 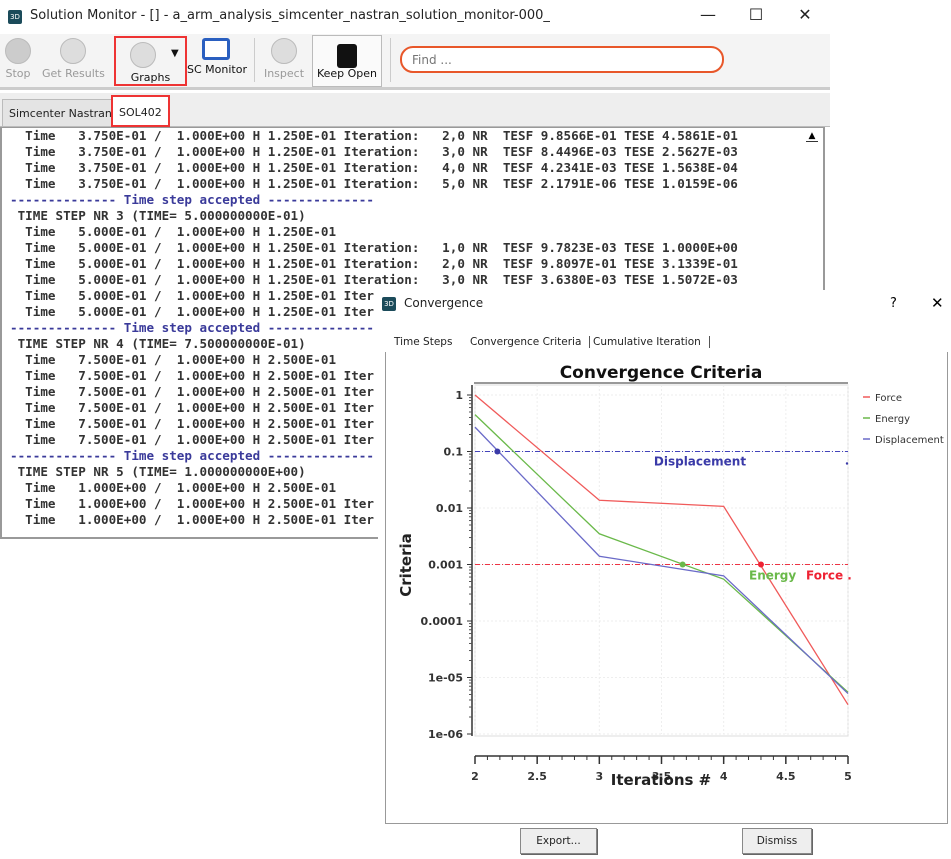 I want to click on x-tick-label: 3, so click(x=600, y=776).